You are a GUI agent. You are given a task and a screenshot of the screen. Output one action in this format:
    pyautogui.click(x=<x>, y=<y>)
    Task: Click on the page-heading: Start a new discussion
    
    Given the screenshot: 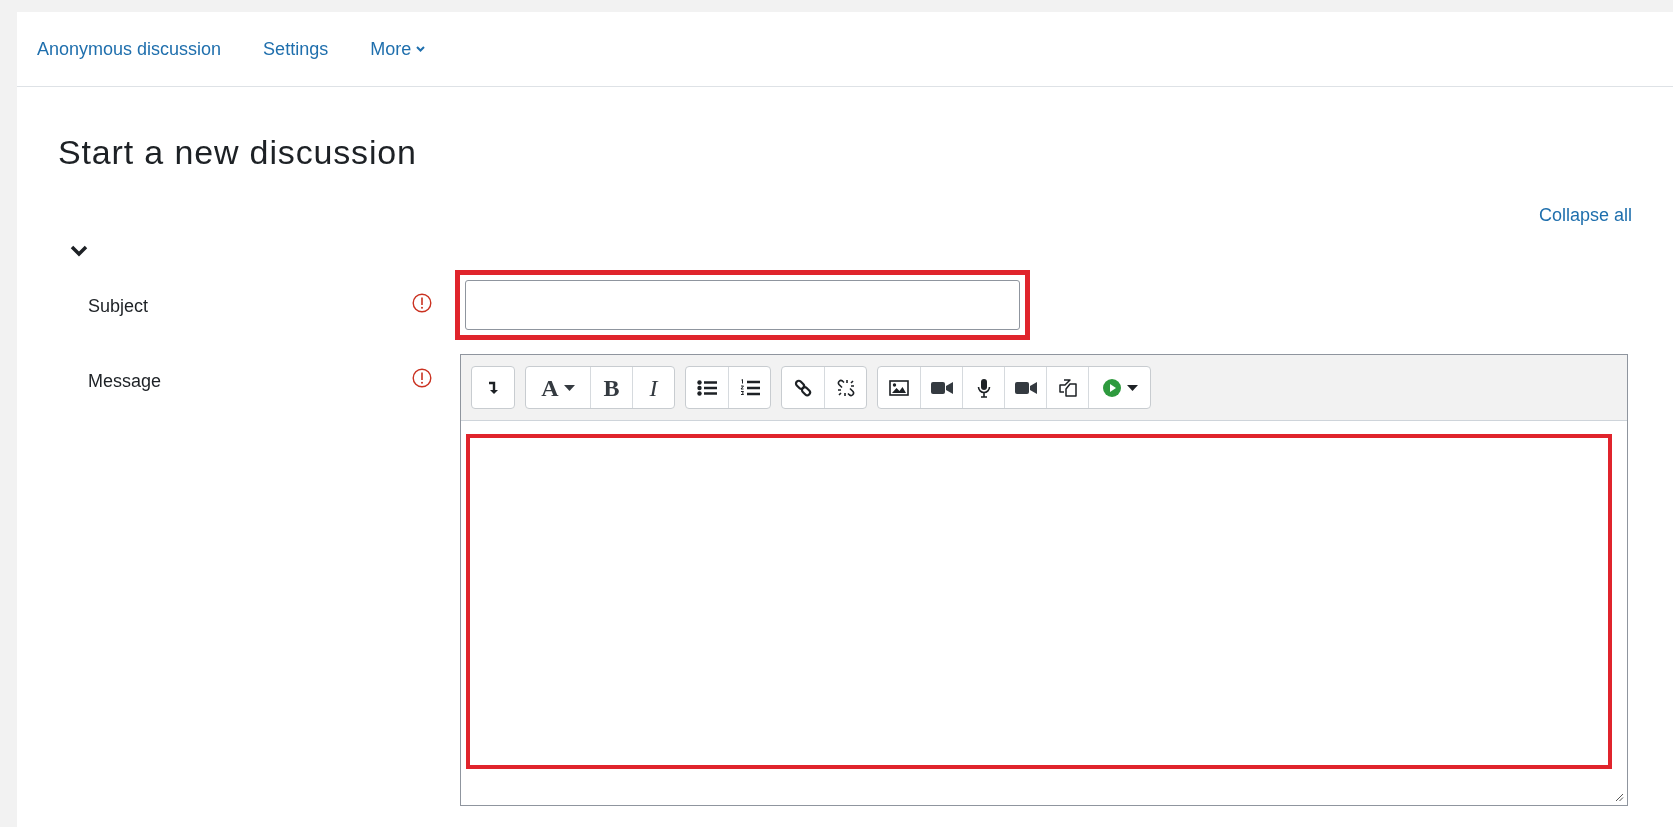 What is the action you would take?
    pyautogui.click(x=237, y=152)
    